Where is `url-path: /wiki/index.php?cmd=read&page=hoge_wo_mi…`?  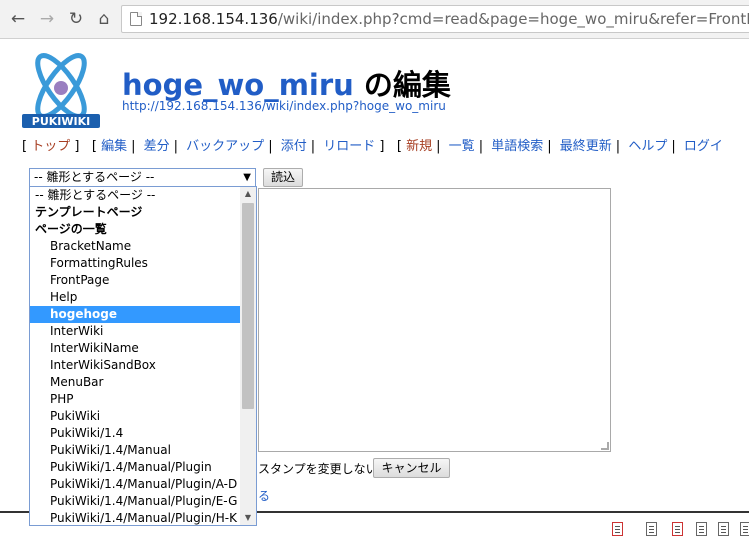 url-path: /wiki/index.php?cmd=read&page=hoge_wo_mi… is located at coordinates (513, 19).